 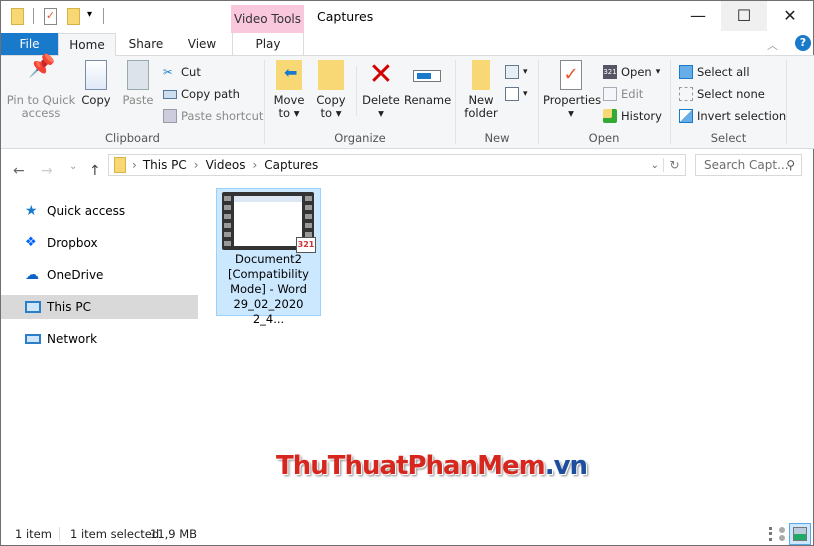 I want to click on back-button: ←, so click(x=19, y=171).